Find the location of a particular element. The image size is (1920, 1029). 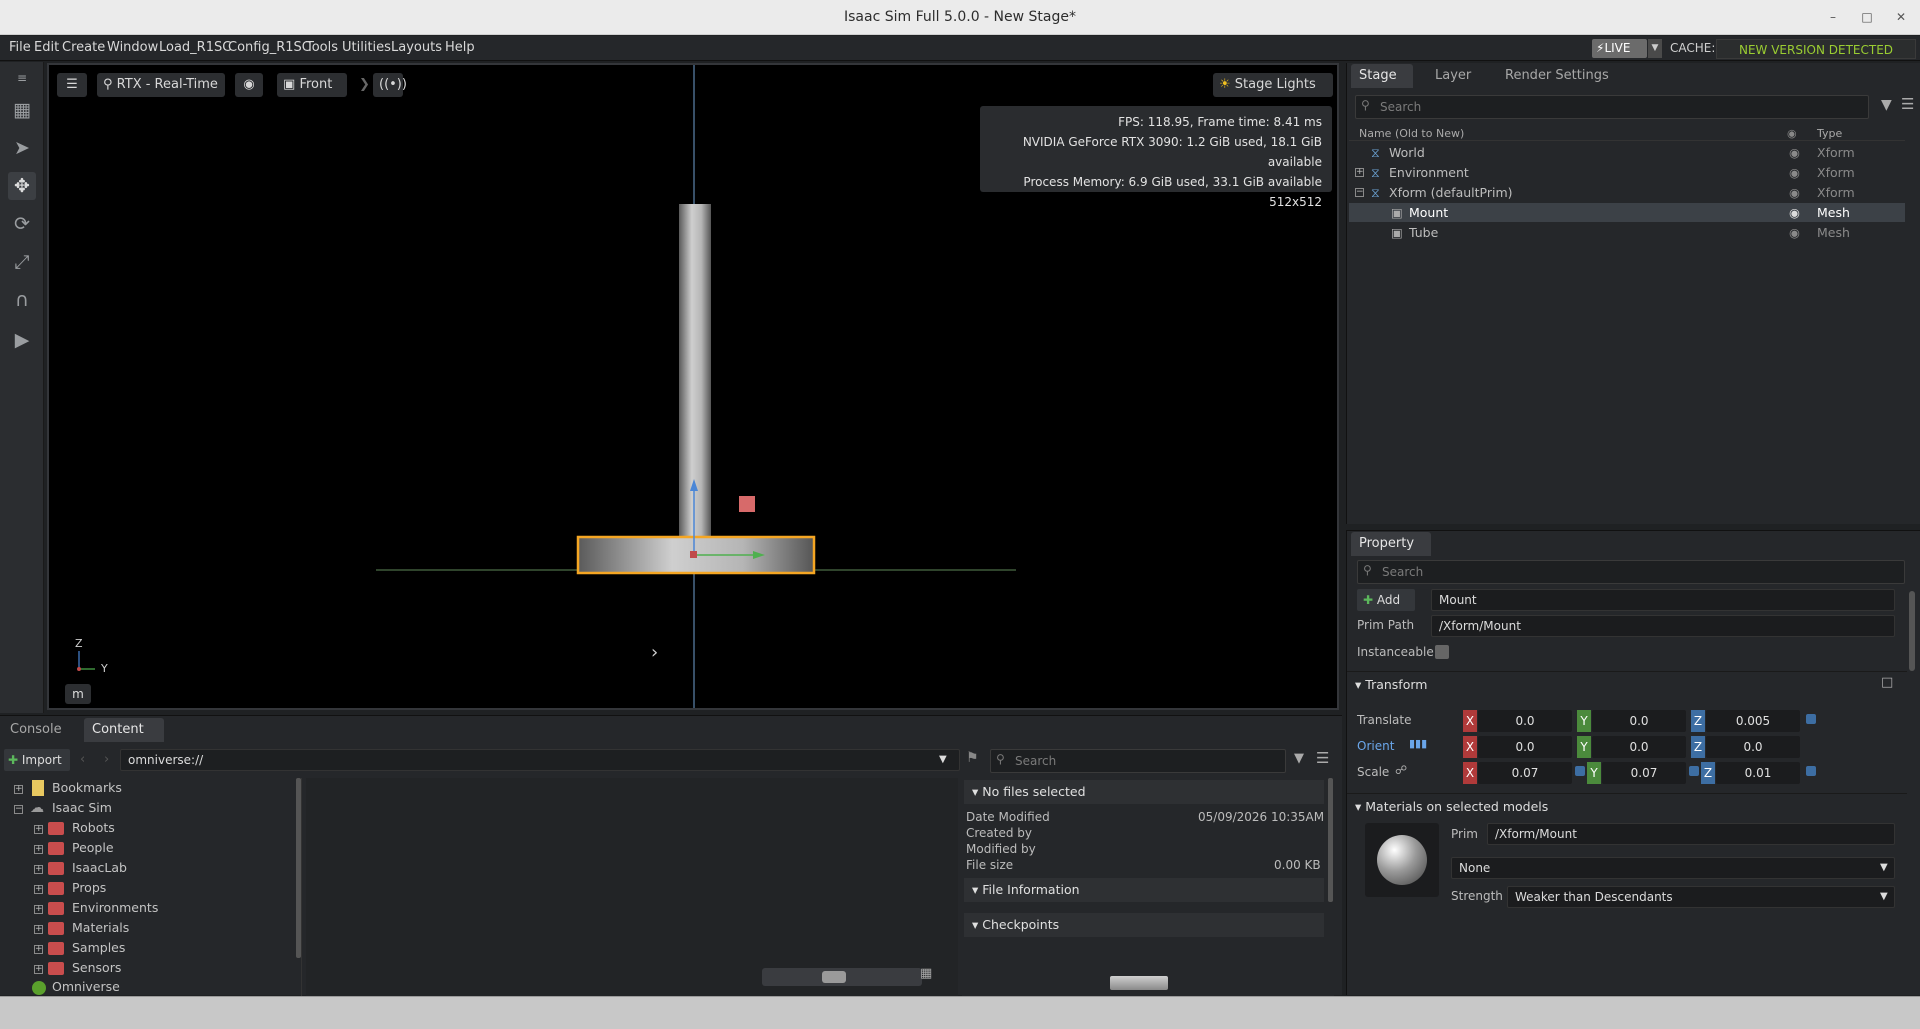

select-mode-icon: ▦ is located at coordinates (22, 110).